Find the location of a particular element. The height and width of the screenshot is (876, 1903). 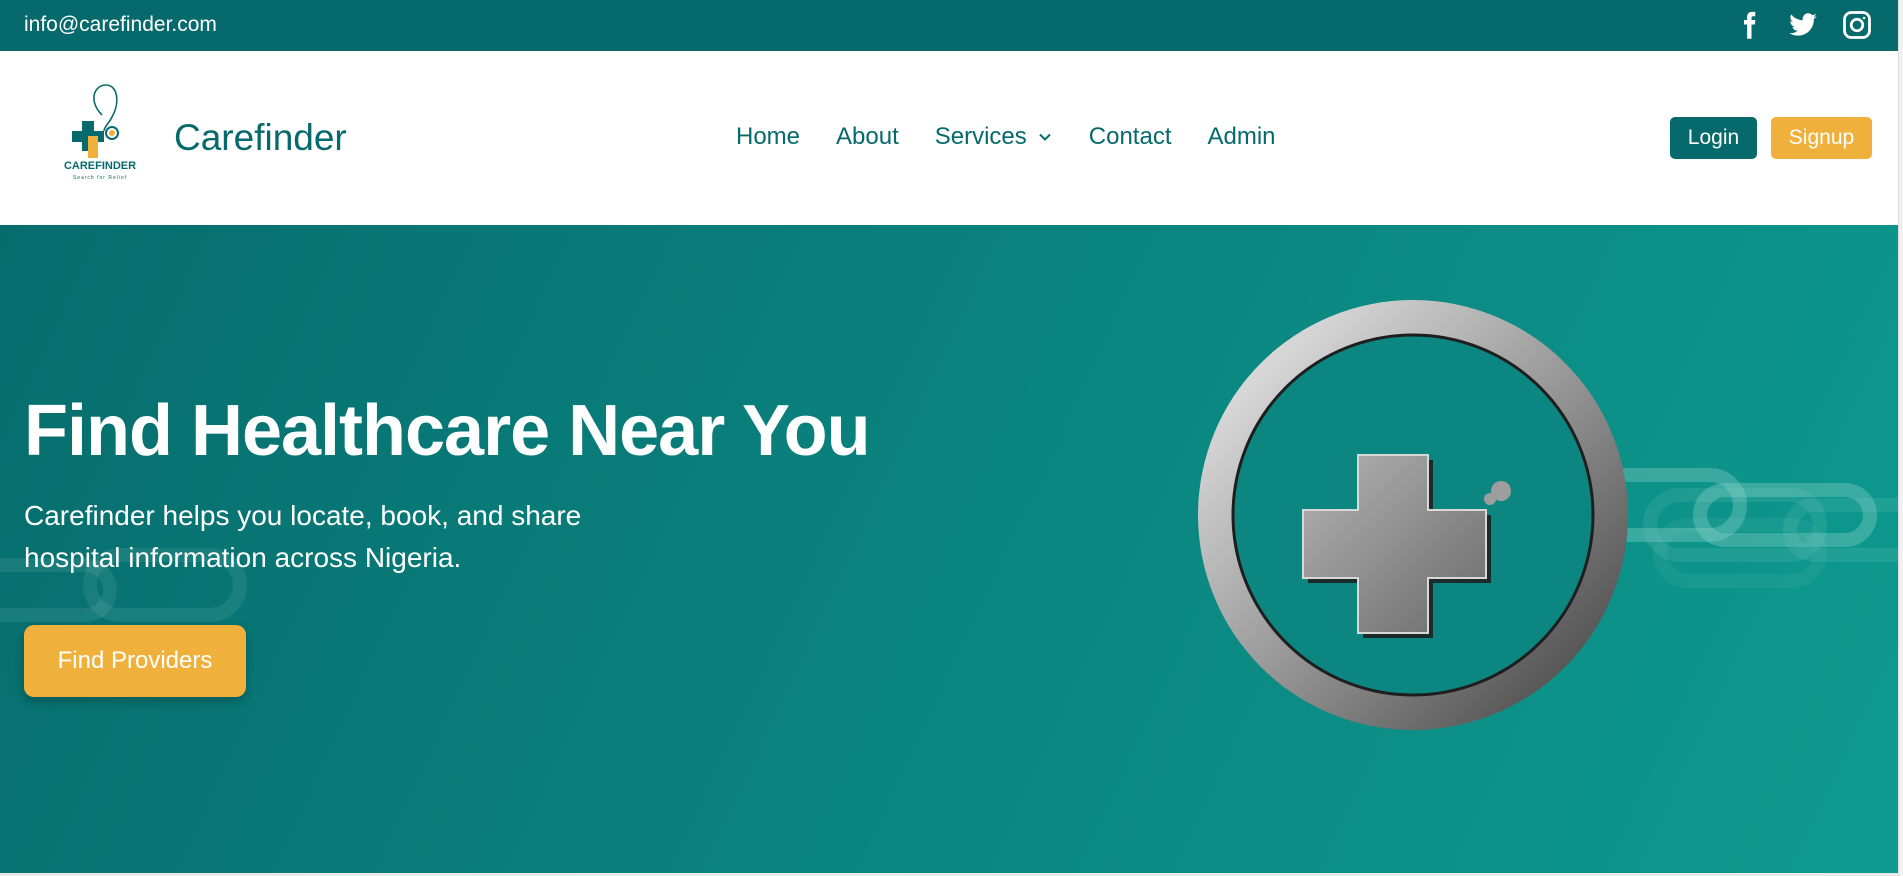

nav-item-about: About is located at coordinates (867, 137).